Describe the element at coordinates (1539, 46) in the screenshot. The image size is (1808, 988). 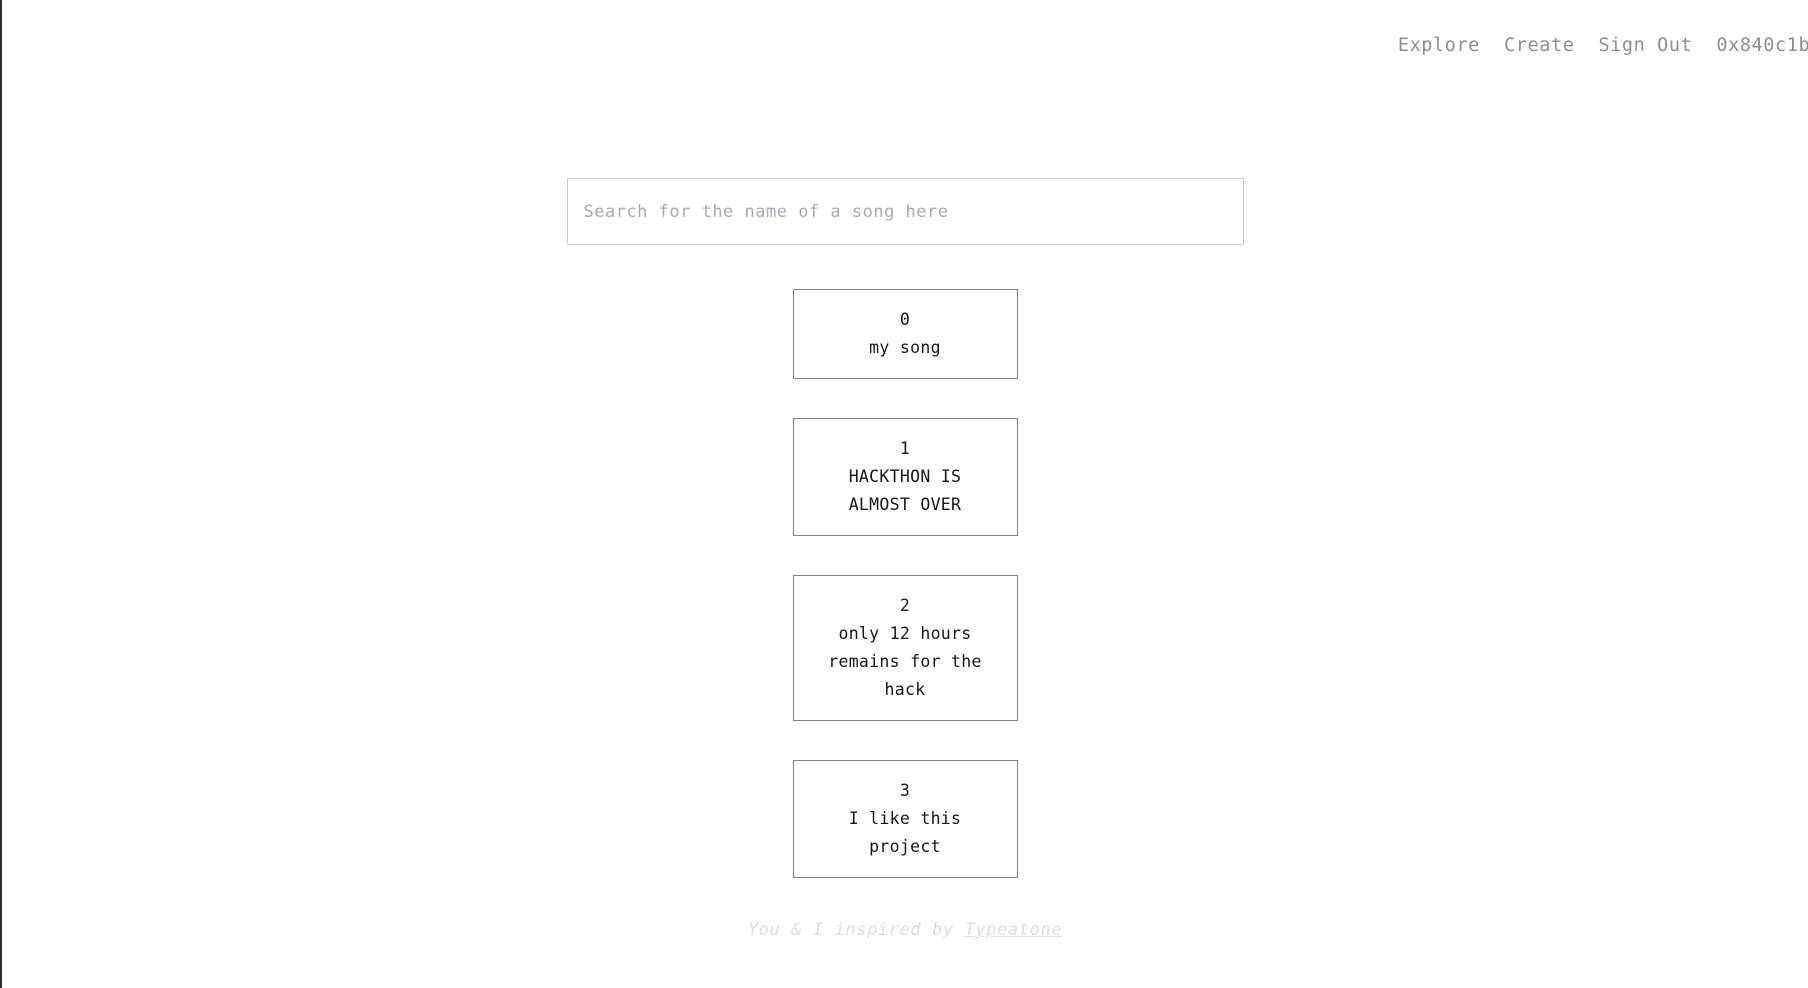
I see `nav-link-create: Create` at that location.